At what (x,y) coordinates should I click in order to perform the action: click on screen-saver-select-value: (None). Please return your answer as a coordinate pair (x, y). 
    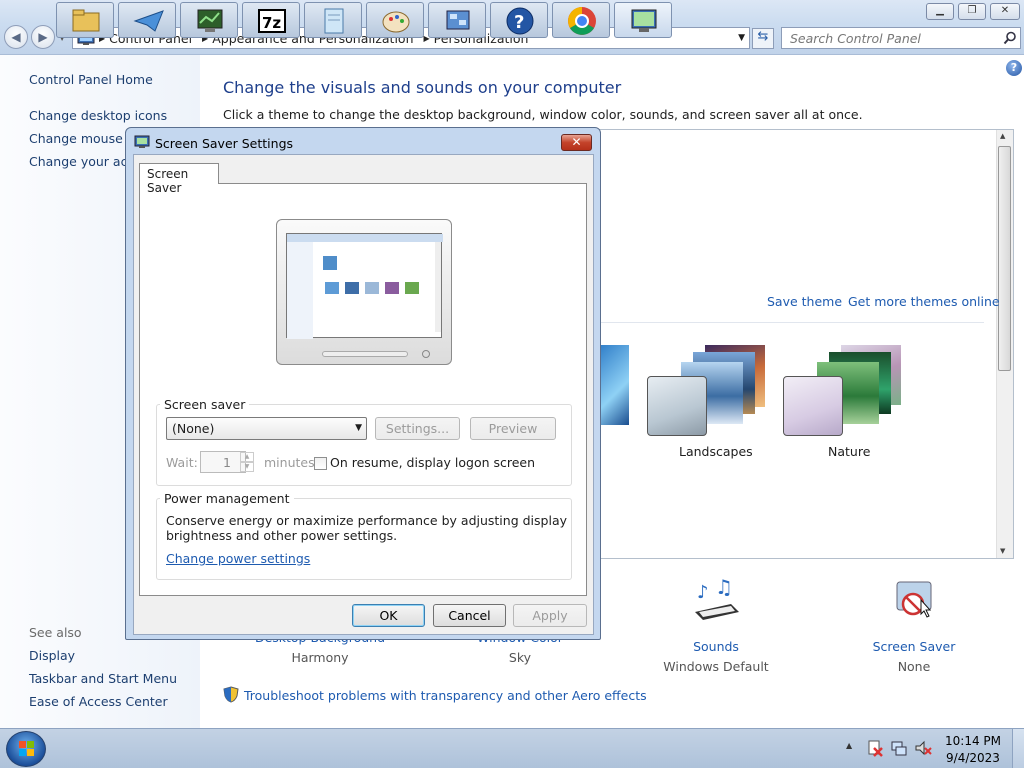
    Looking at the image, I should click on (193, 428).